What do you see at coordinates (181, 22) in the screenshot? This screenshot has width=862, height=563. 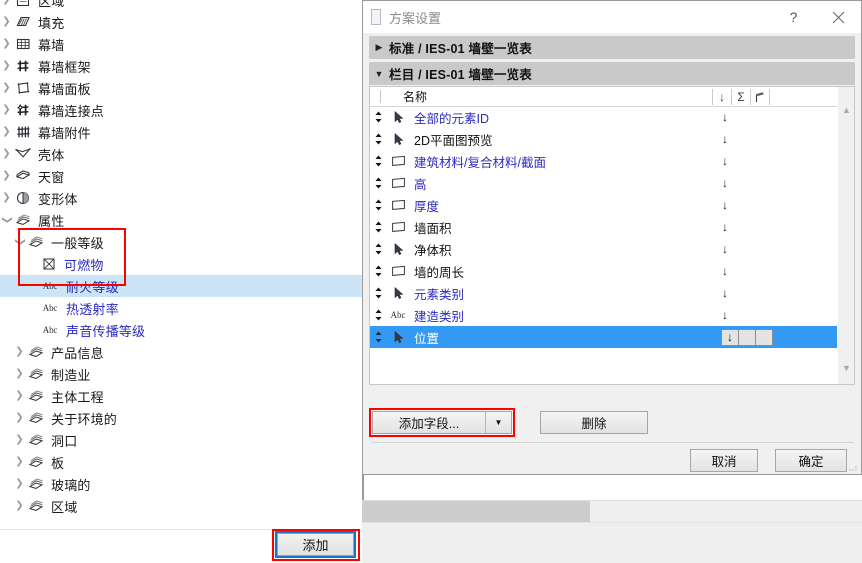 I see `tree-item-1: ❯ 填充` at bounding box center [181, 22].